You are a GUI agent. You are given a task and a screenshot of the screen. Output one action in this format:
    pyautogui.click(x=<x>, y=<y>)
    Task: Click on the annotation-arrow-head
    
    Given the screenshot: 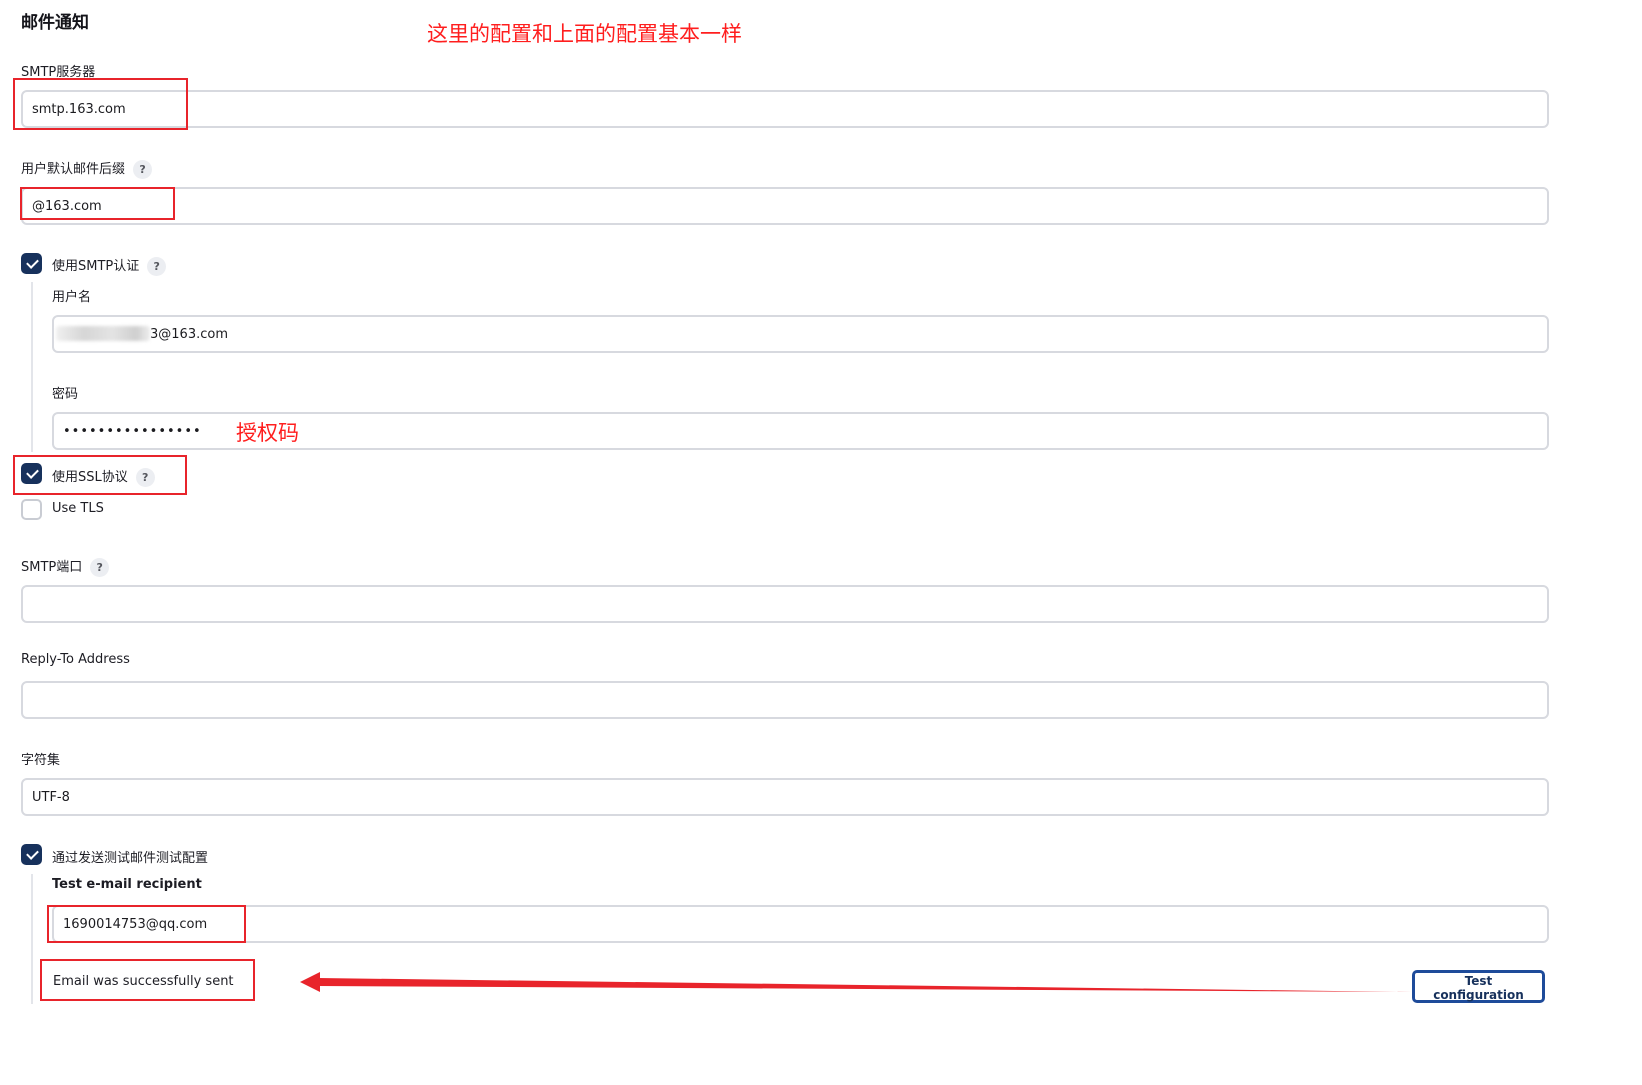 What is the action you would take?
    pyautogui.click(x=310, y=982)
    